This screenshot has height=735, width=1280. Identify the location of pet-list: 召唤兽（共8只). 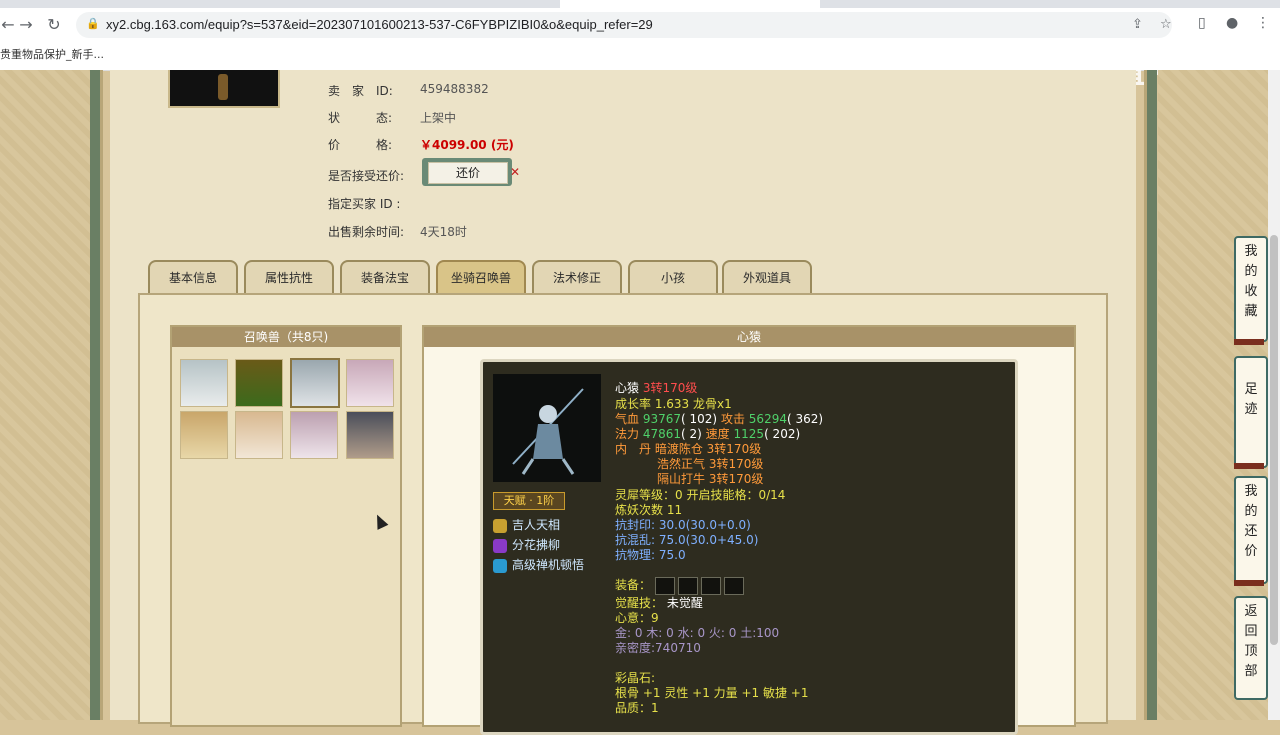
(286, 526).